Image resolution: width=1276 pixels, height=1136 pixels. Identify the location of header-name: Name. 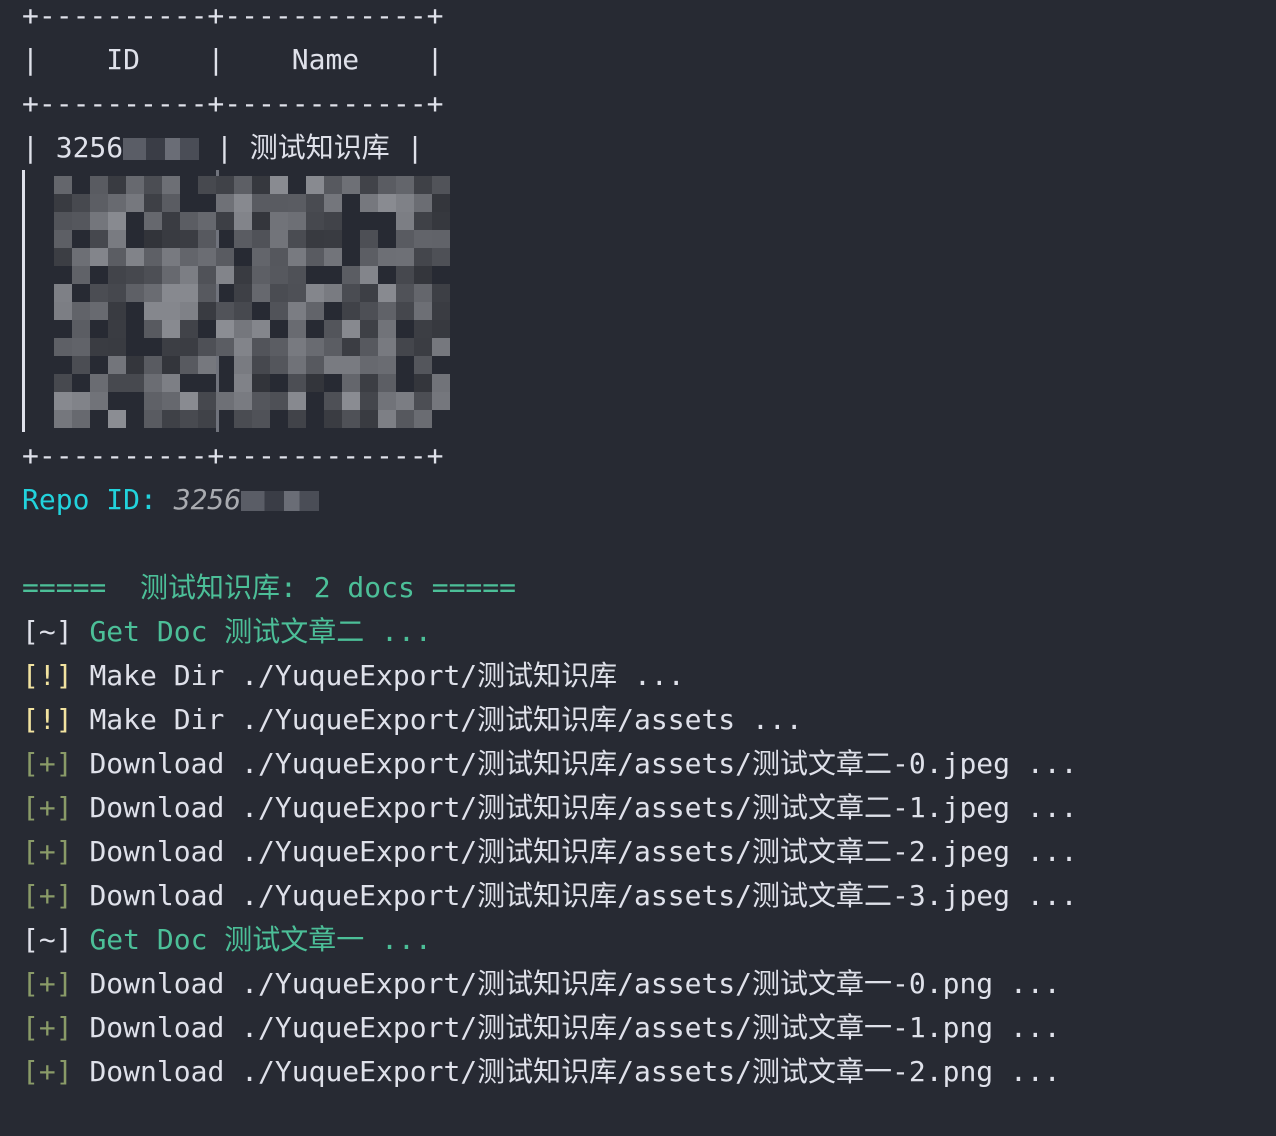
(325, 59).